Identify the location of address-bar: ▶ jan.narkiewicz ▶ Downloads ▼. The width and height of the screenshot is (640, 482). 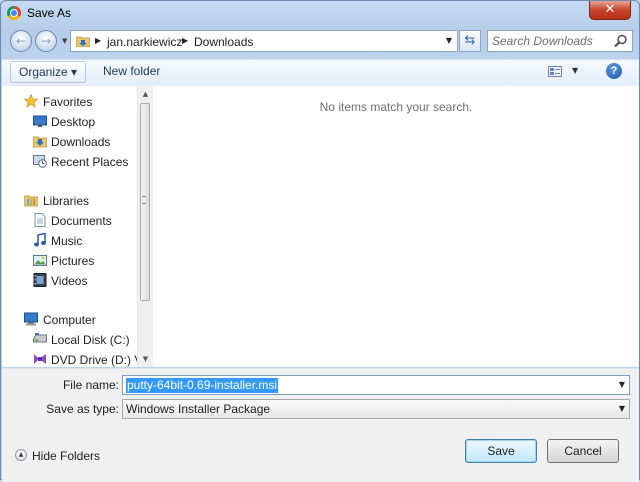
(264, 41).